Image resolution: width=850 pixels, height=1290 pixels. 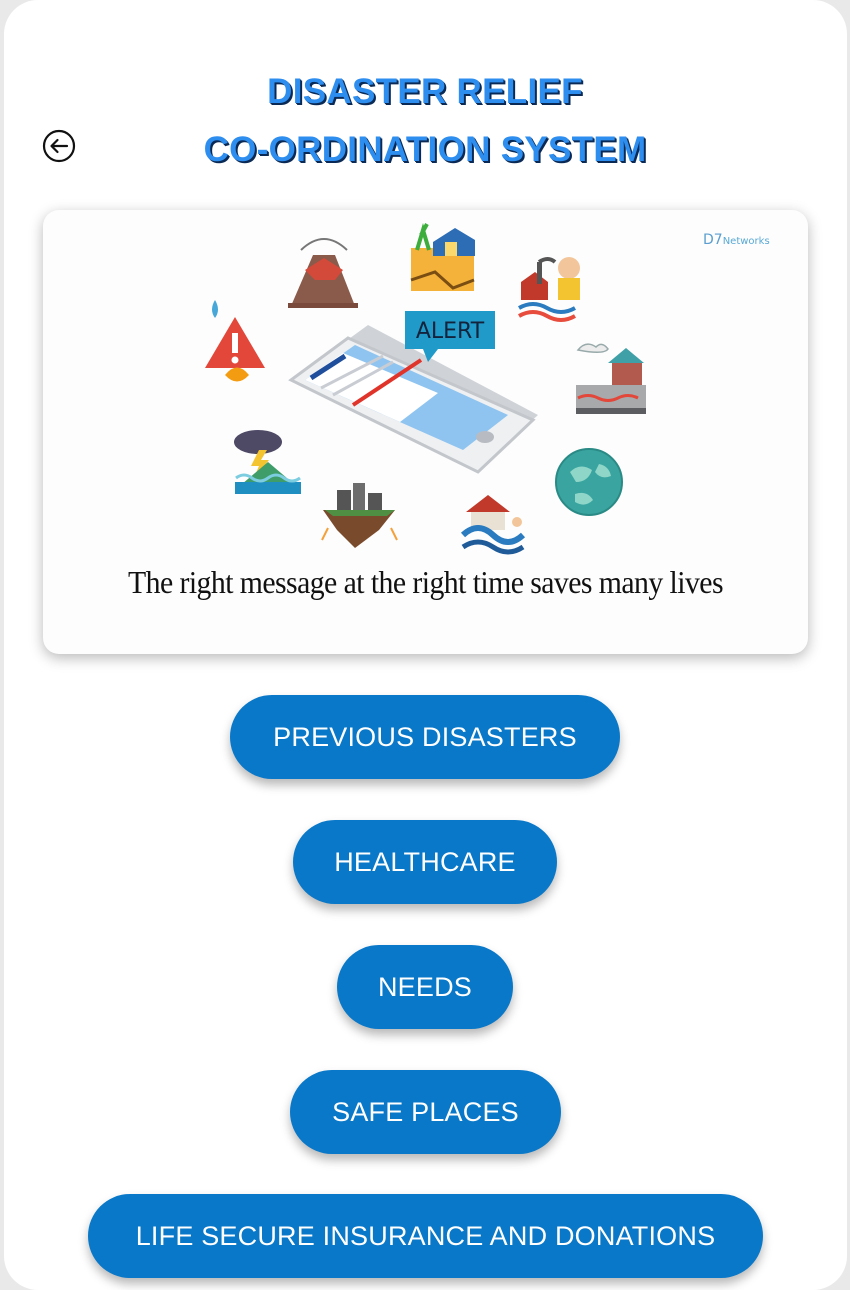 What do you see at coordinates (549, 289) in the screenshot?
I see `flood-person-icon` at bounding box center [549, 289].